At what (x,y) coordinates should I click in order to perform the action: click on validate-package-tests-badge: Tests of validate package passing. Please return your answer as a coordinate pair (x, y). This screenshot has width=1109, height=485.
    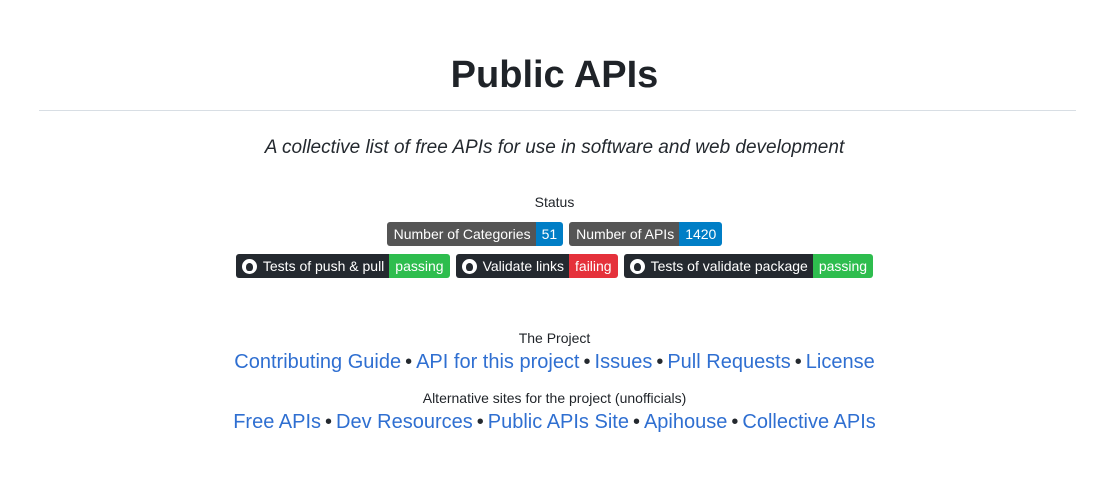
    Looking at the image, I should click on (748, 266).